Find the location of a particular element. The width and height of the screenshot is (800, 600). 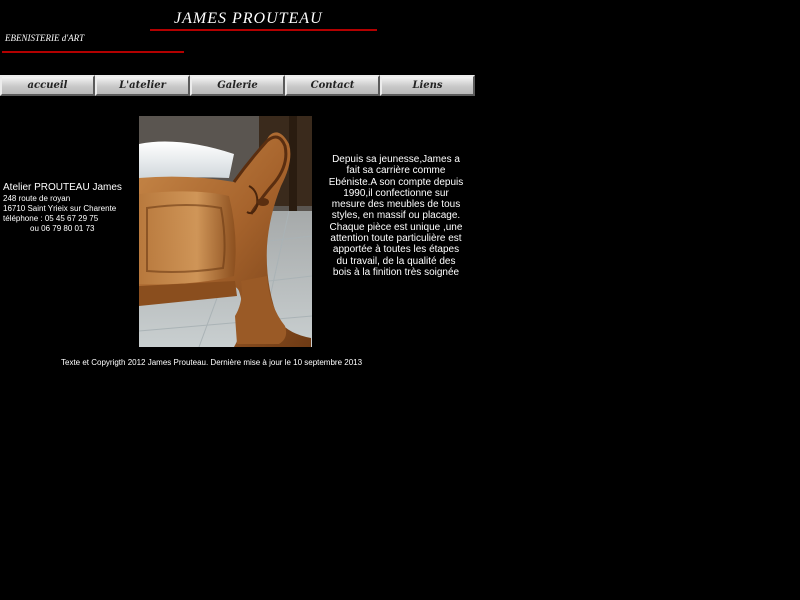

phone-number: téléphone : 05 45 67 29 75 is located at coordinates (51, 218).